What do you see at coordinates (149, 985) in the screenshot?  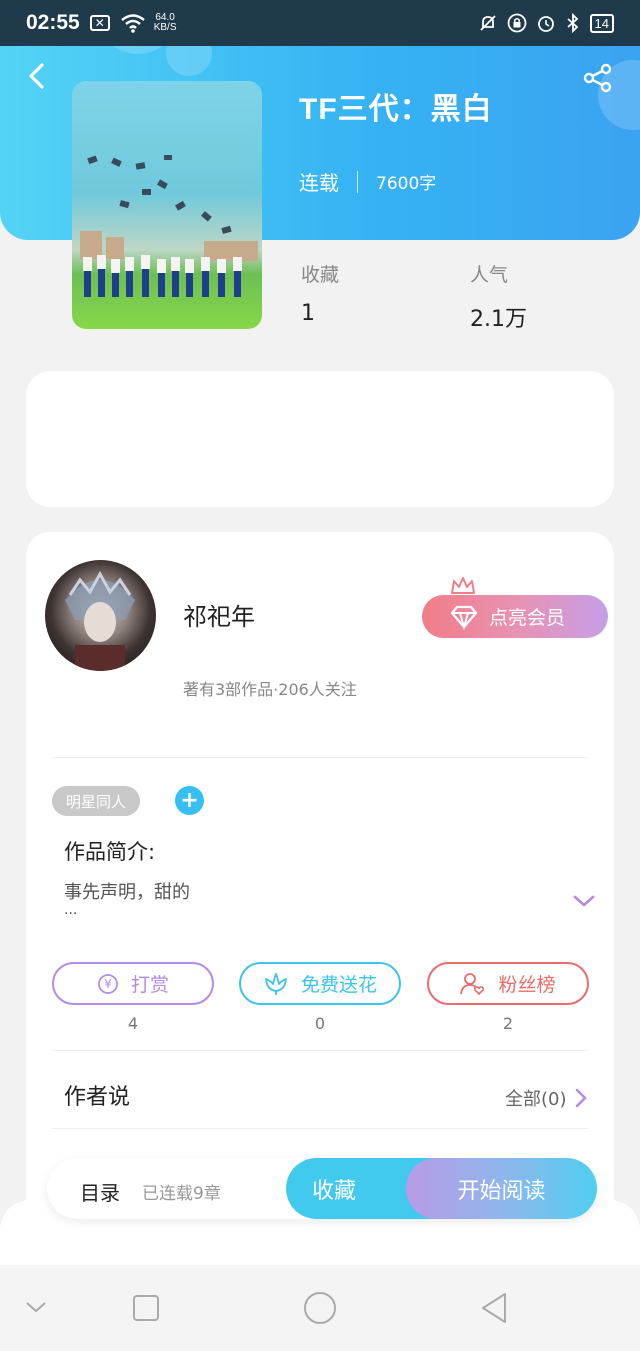 I see `reward-label: 打赏` at bounding box center [149, 985].